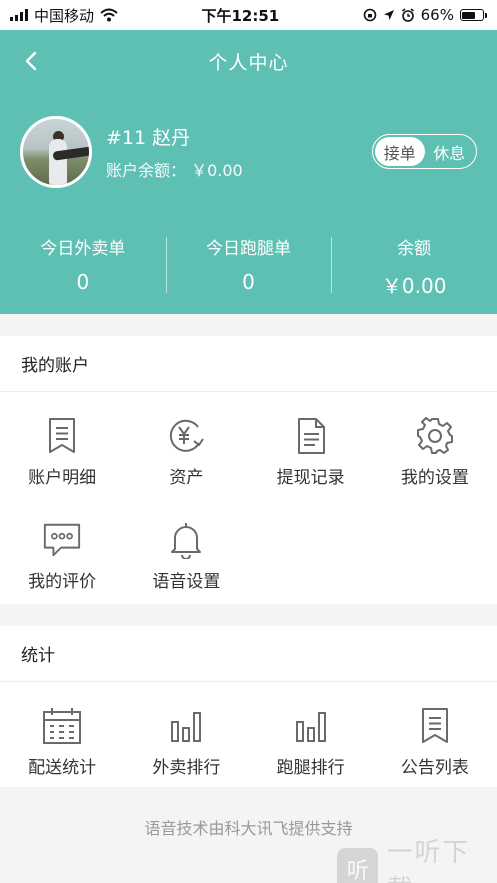 This screenshot has height=883, width=497. Describe the element at coordinates (311, 436) in the screenshot. I see `document-icon` at that location.